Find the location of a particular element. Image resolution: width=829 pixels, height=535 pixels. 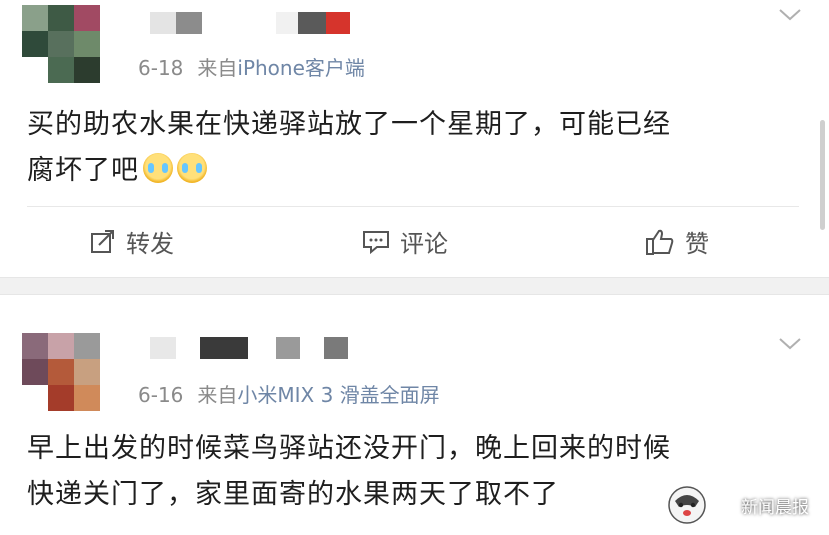

post-source: iPhone客户端 is located at coordinates (301, 68).